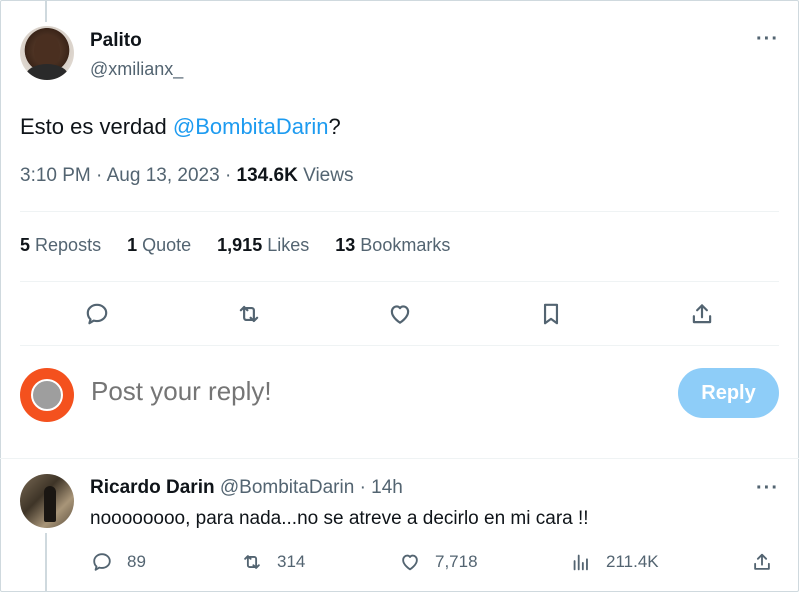 The height and width of the screenshot is (592, 799). What do you see at coordinates (55, 175) in the screenshot?
I see `tweet-time: 3:10 PM` at bounding box center [55, 175].